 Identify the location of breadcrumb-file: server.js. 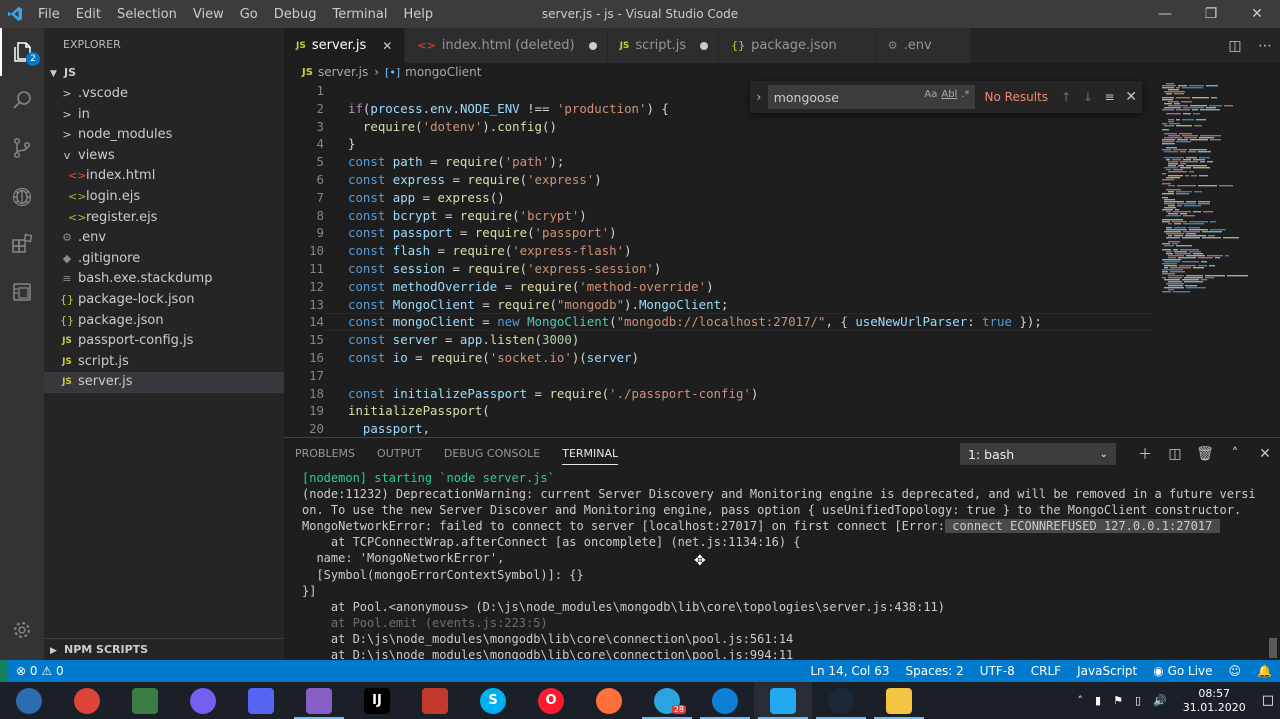
(343, 72).